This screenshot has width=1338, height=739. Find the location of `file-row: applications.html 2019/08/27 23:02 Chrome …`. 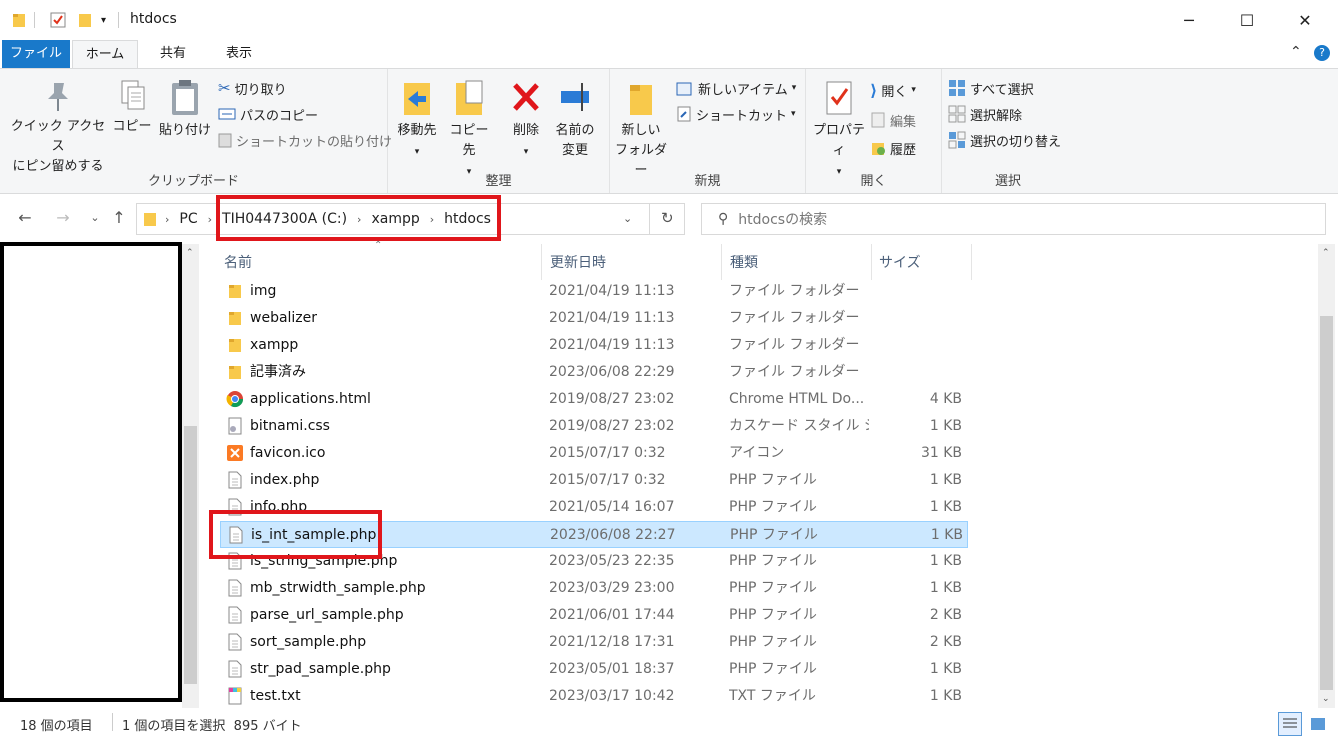

file-row: applications.html 2019/08/27 23:02 Chrome … is located at coordinates (594, 399).